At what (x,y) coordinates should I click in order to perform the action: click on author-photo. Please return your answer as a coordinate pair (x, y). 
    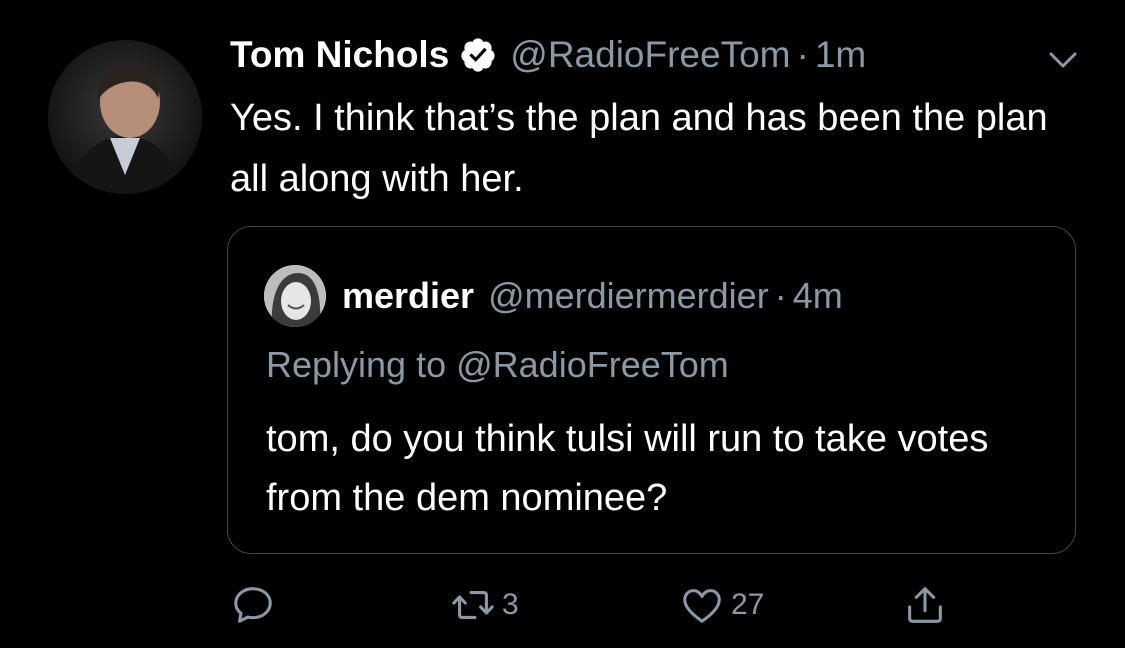
    Looking at the image, I should click on (125, 117).